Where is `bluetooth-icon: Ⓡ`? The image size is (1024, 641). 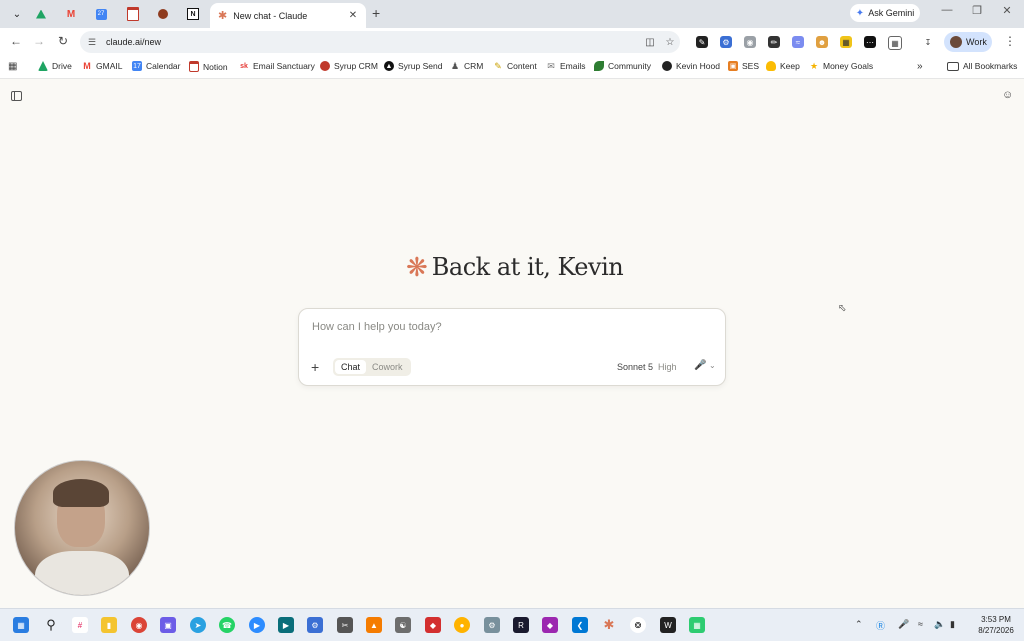
bluetooth-icon: Ⓡ is located at coordinates (880, 625).